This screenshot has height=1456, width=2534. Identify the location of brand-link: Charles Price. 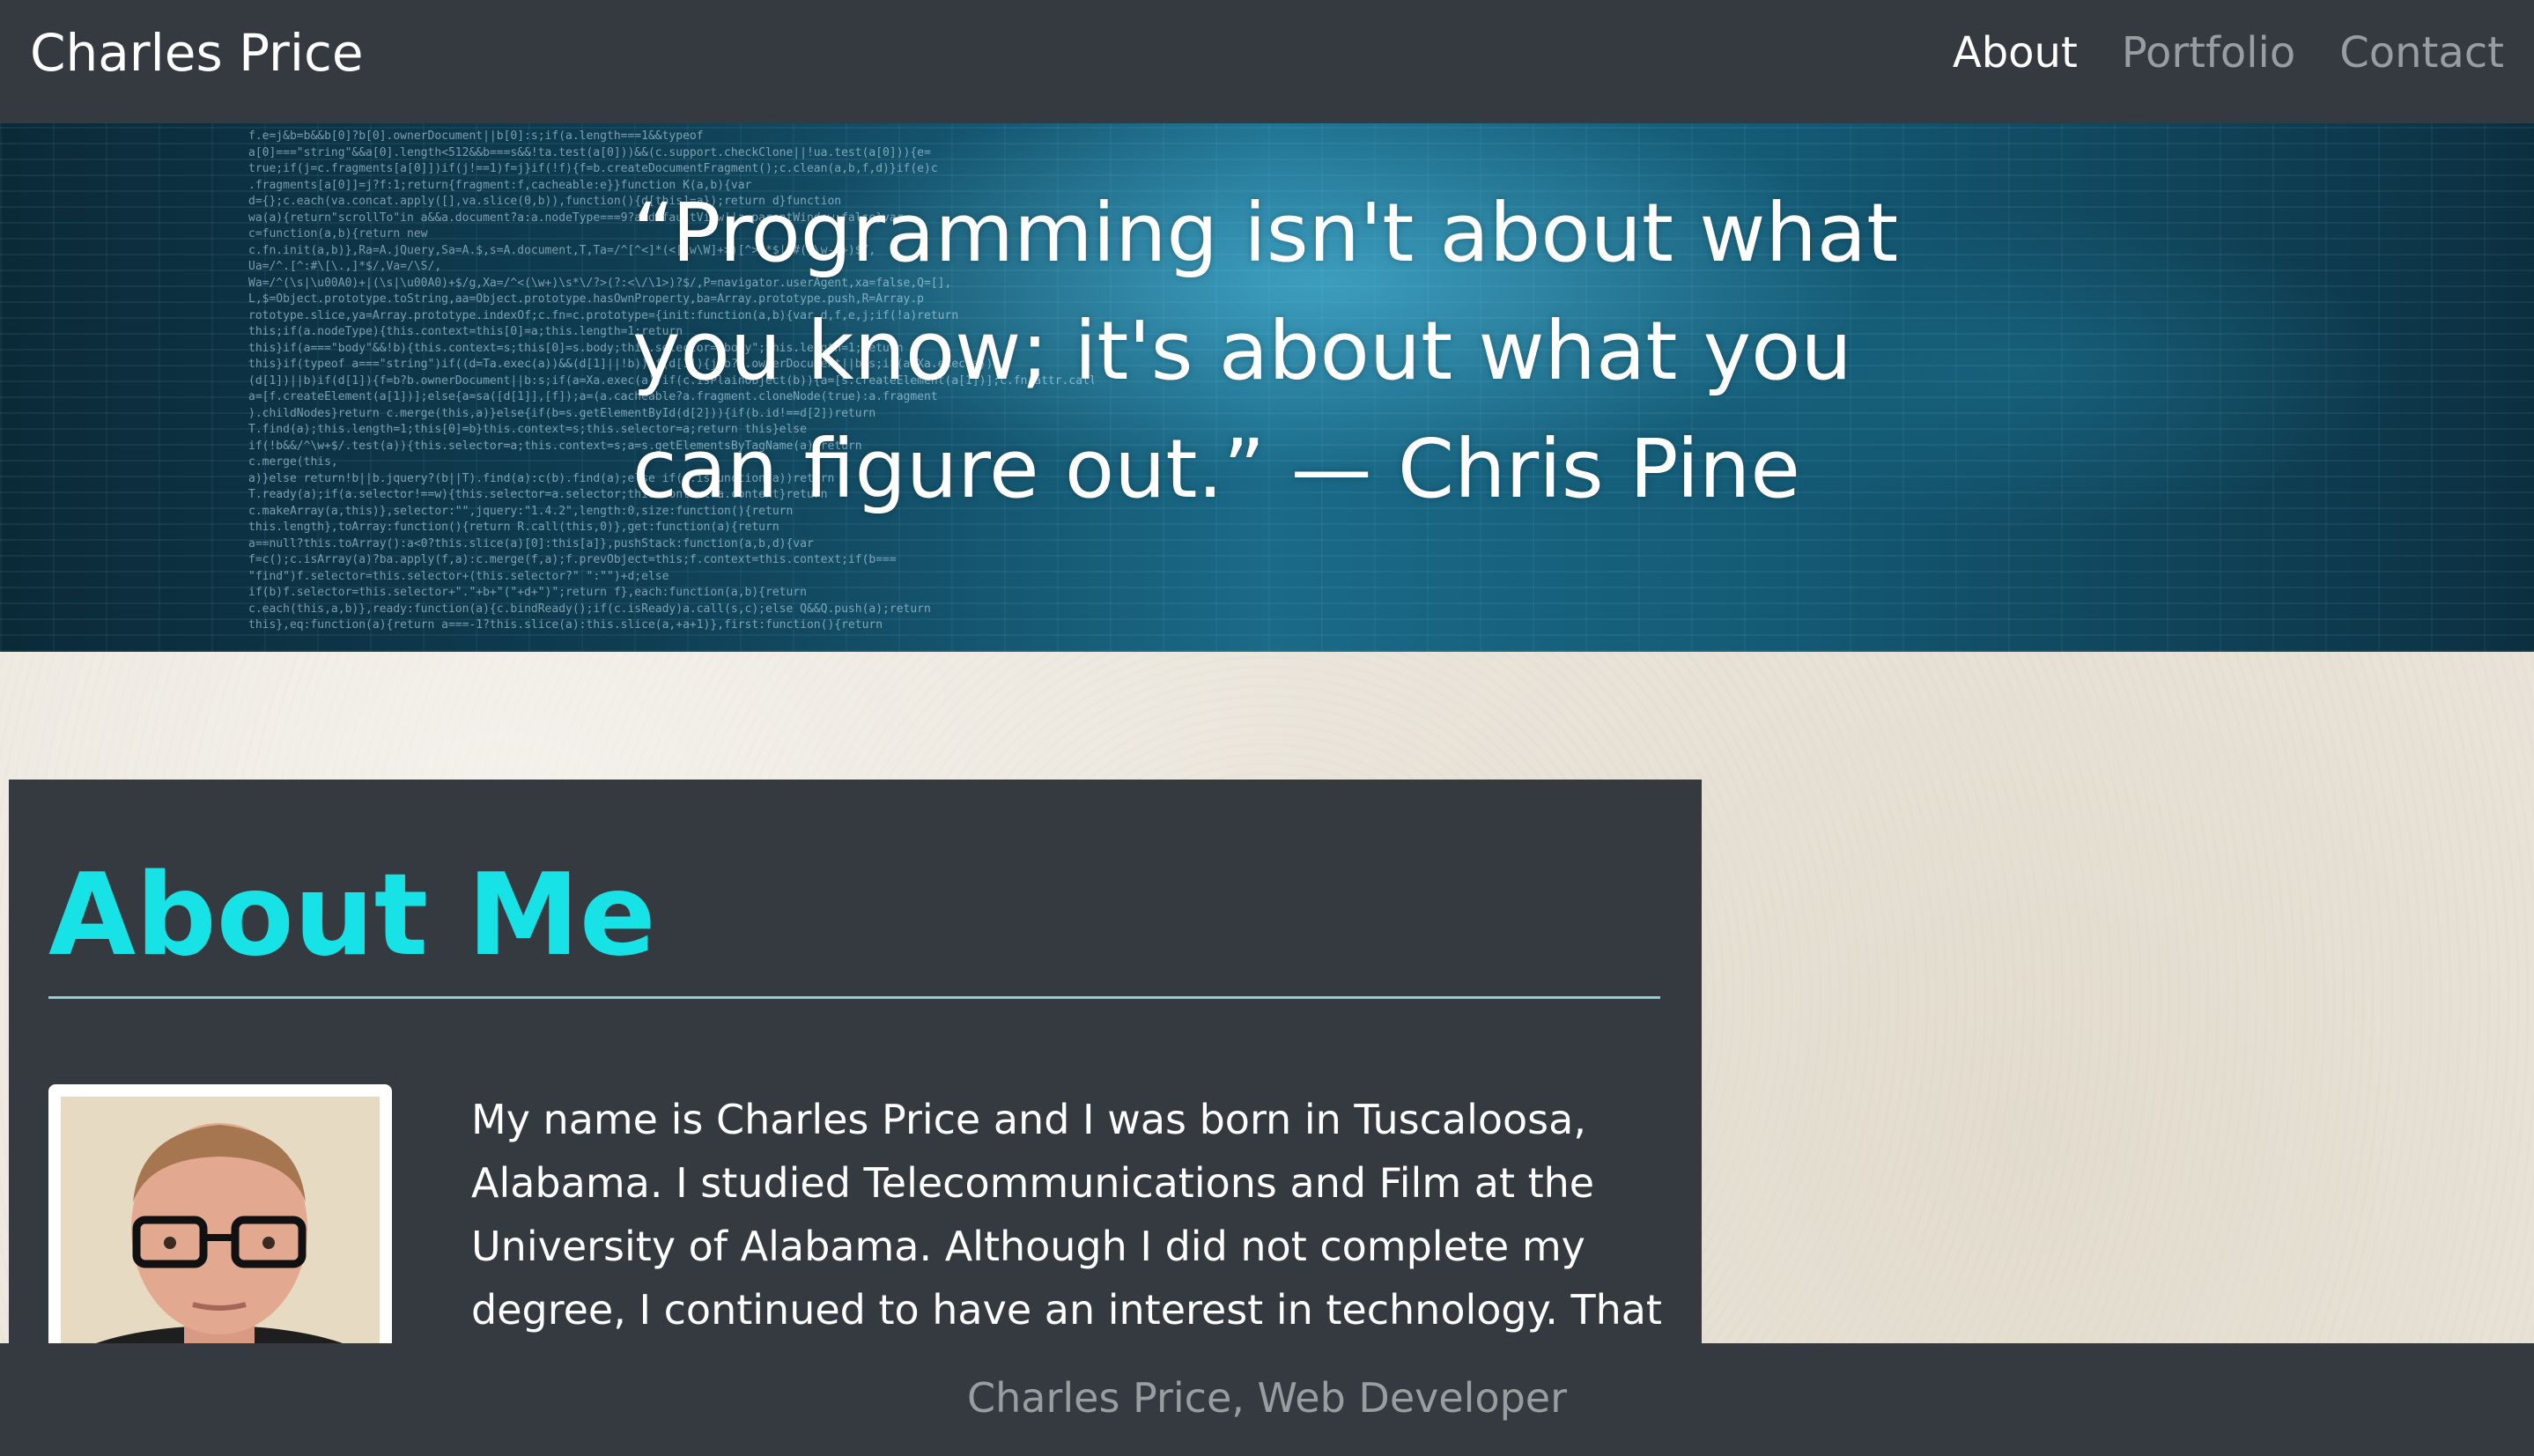
(197, 53).